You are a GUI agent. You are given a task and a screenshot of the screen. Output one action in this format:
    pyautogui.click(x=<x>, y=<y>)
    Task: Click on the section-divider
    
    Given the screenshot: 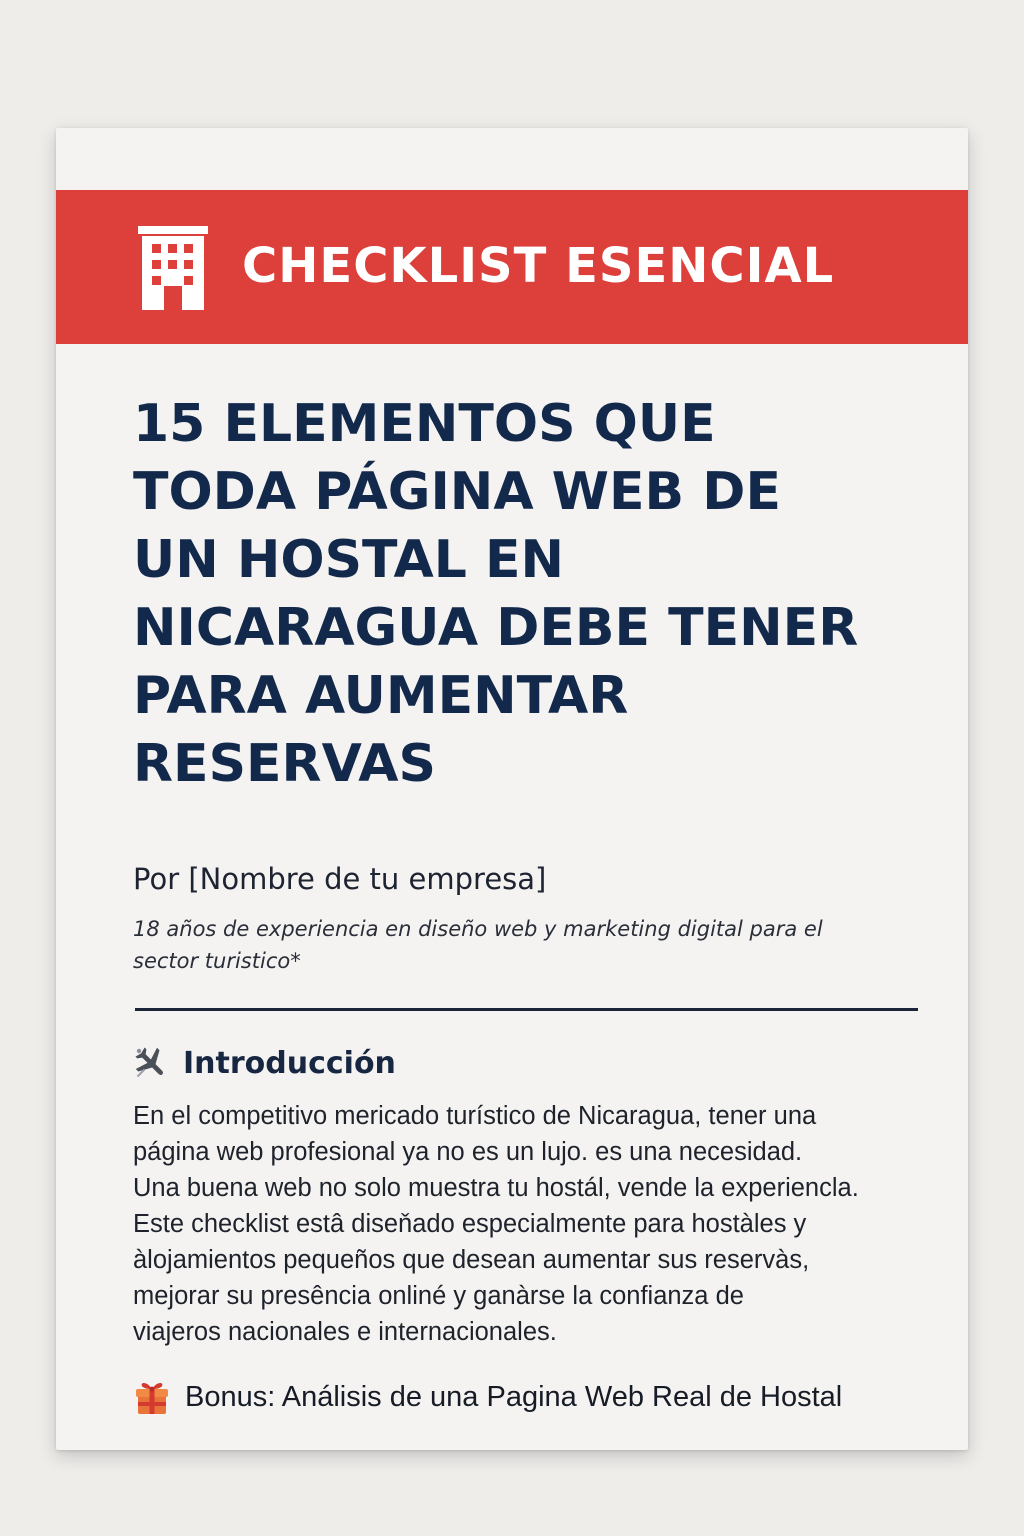 What is the action you would take?
    pyautogui.click(x=526, y=1009)
    